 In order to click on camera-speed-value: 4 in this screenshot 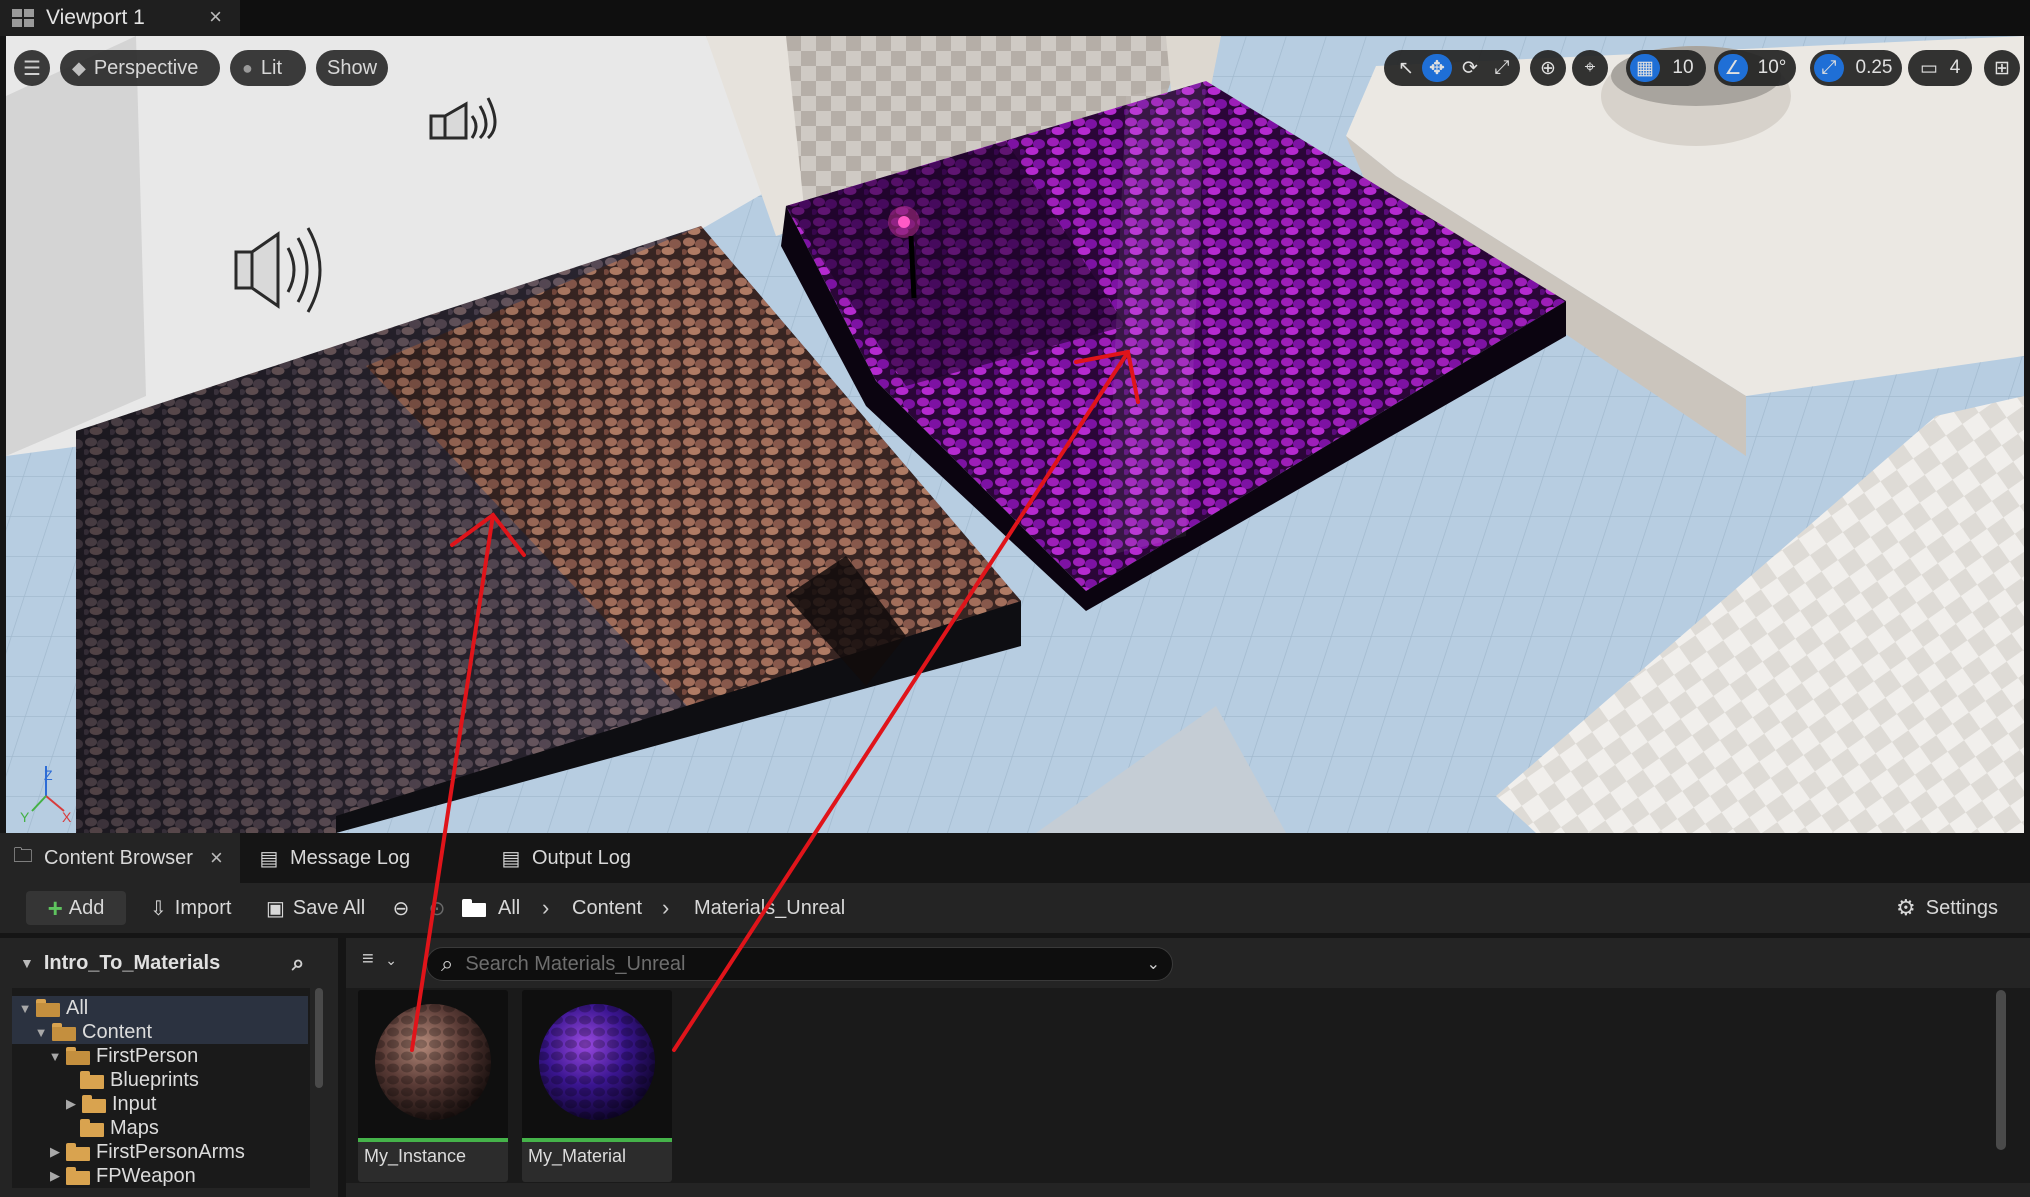, I will do `click(1955, 67)`.